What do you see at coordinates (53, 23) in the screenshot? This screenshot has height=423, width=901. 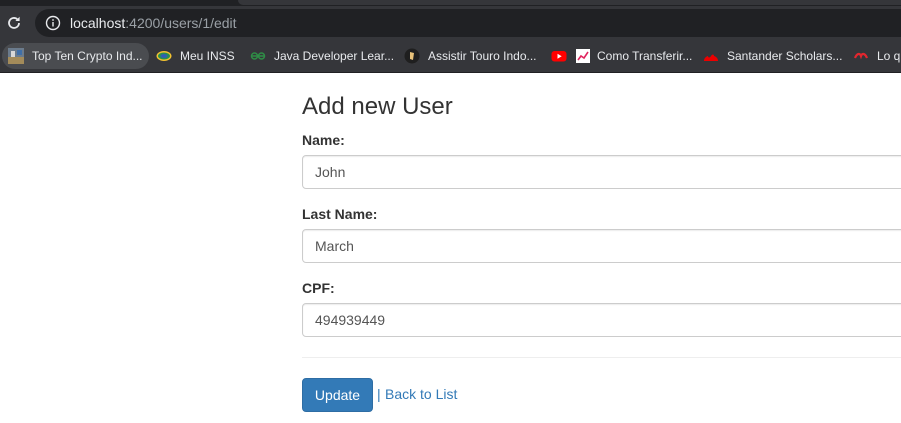 I see `site-info-icon` at bounding box center [53, 23].